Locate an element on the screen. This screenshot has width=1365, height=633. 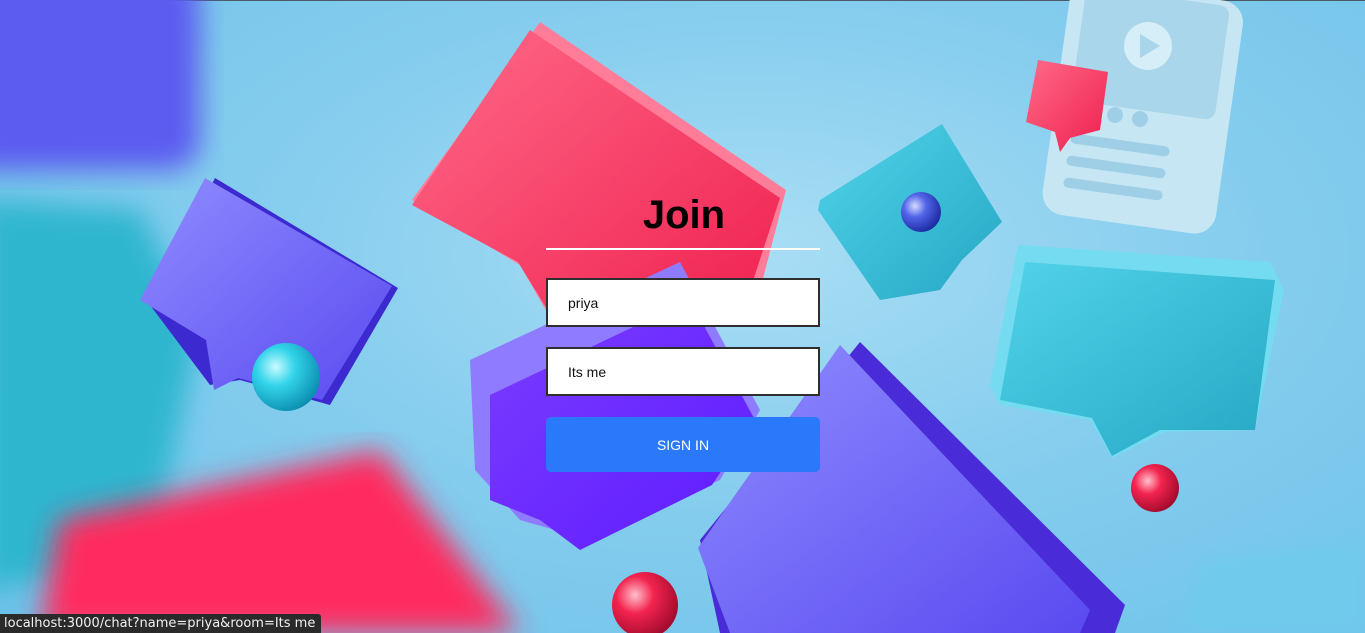
join-form: Join SIGN IN is located at coordinates (683, 331).